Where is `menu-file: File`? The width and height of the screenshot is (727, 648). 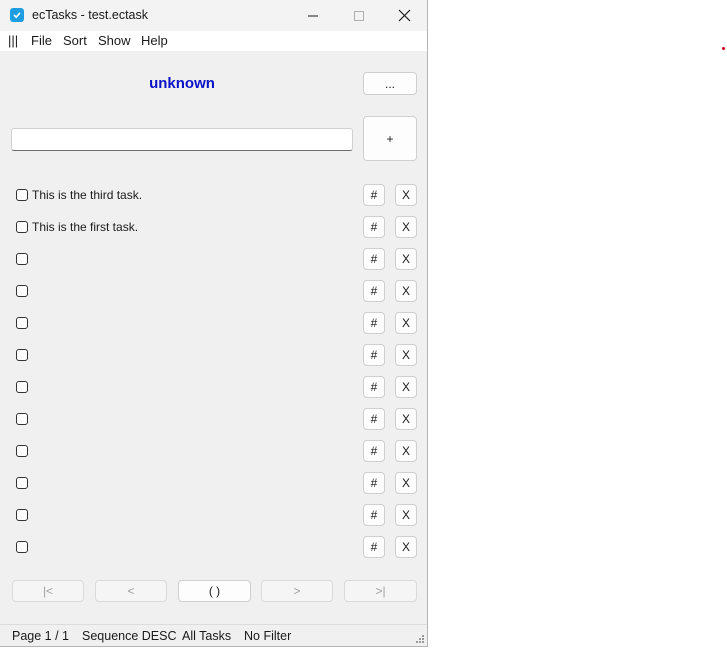
menu-file: File is located at coordinates (41, 40).